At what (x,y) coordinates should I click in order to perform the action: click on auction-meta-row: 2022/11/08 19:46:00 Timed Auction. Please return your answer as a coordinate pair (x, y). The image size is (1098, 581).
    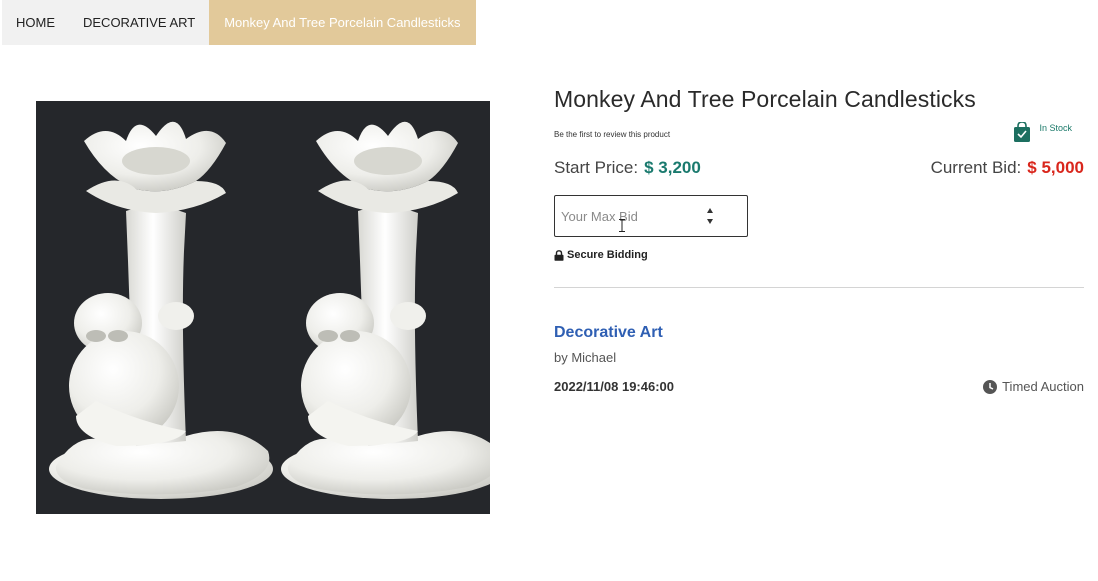
    Looking at the image, I should click on (819, 391).